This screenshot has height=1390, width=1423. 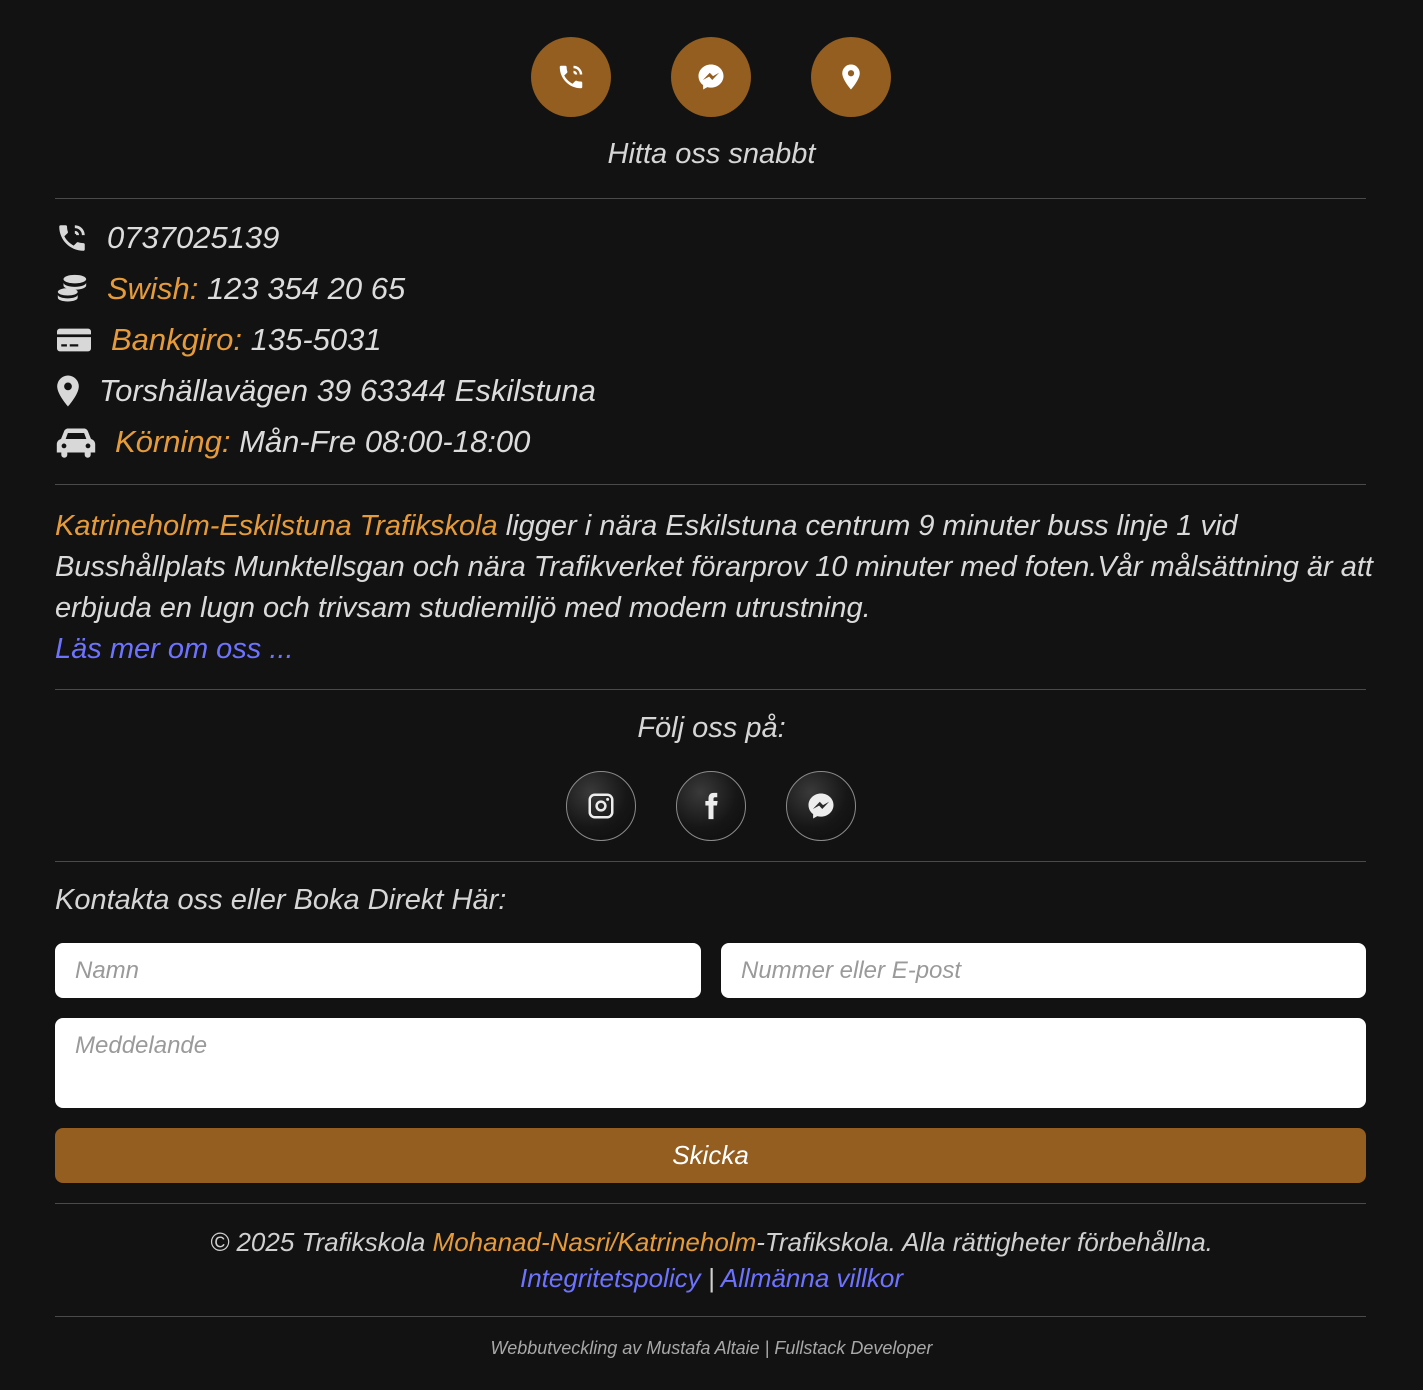 What do you see at coordinates (385, 441) in the screenshot?
I see `driving-value: Mån-Fre 08:00-18:00` at bounding box center [385, 441].